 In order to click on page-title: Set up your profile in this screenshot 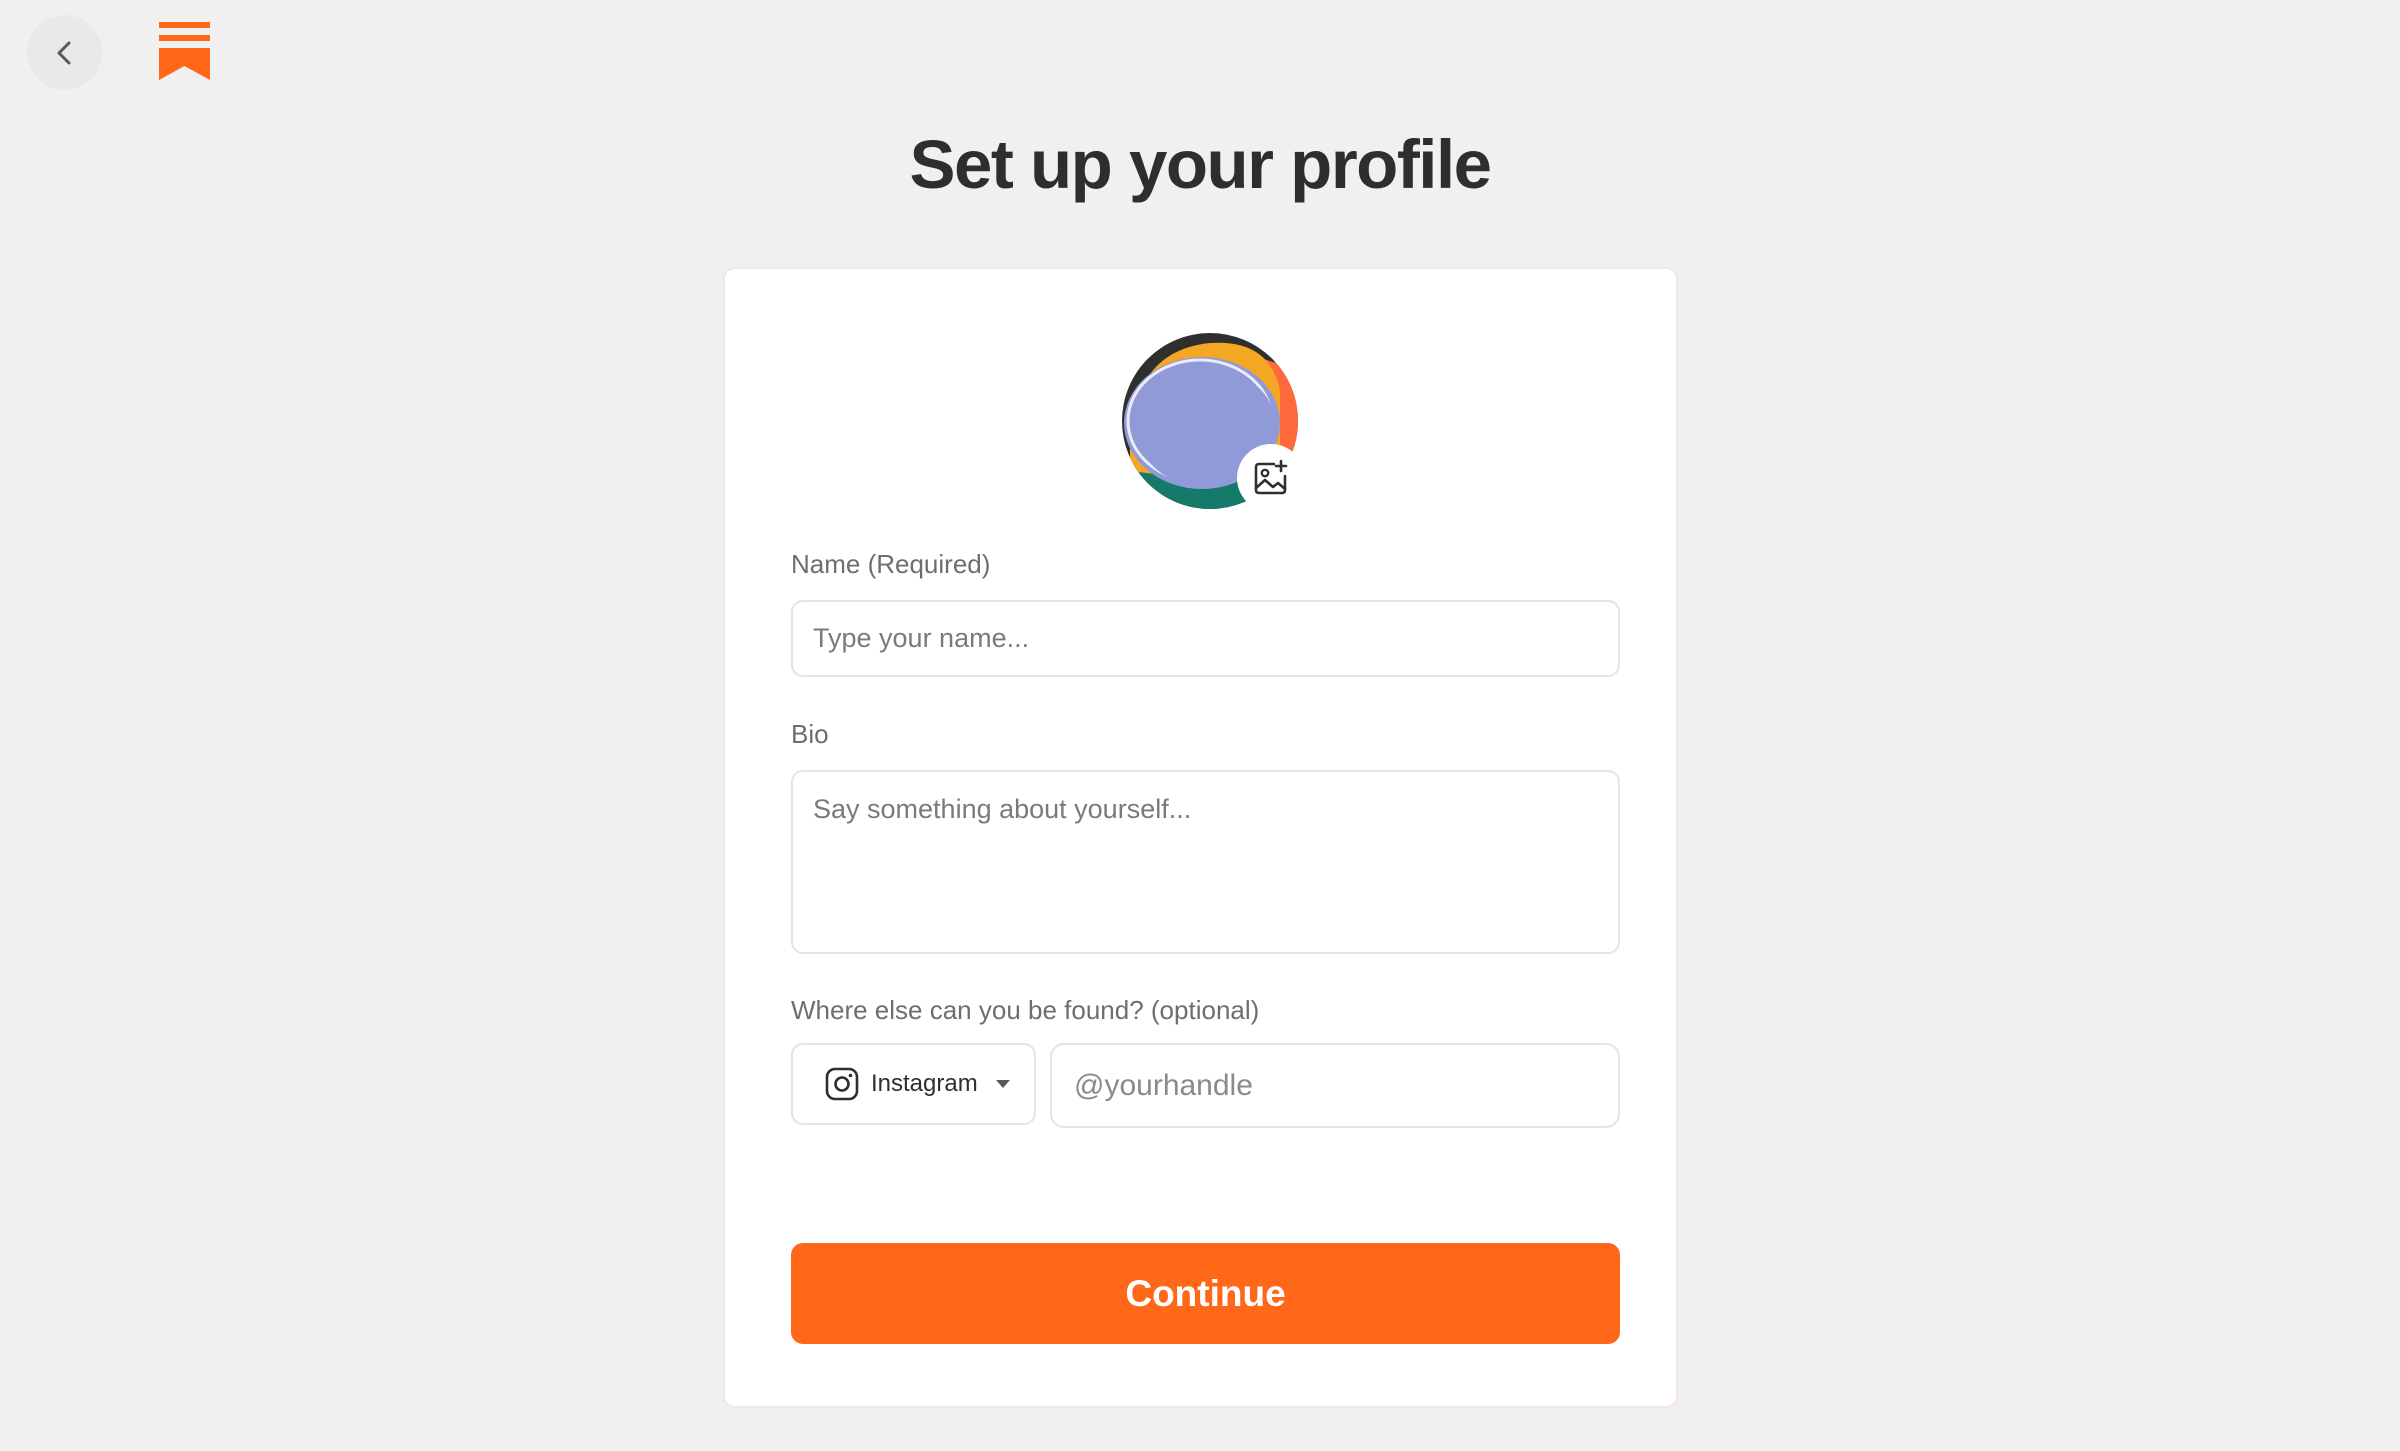, I will do `click(1200, 164)`.